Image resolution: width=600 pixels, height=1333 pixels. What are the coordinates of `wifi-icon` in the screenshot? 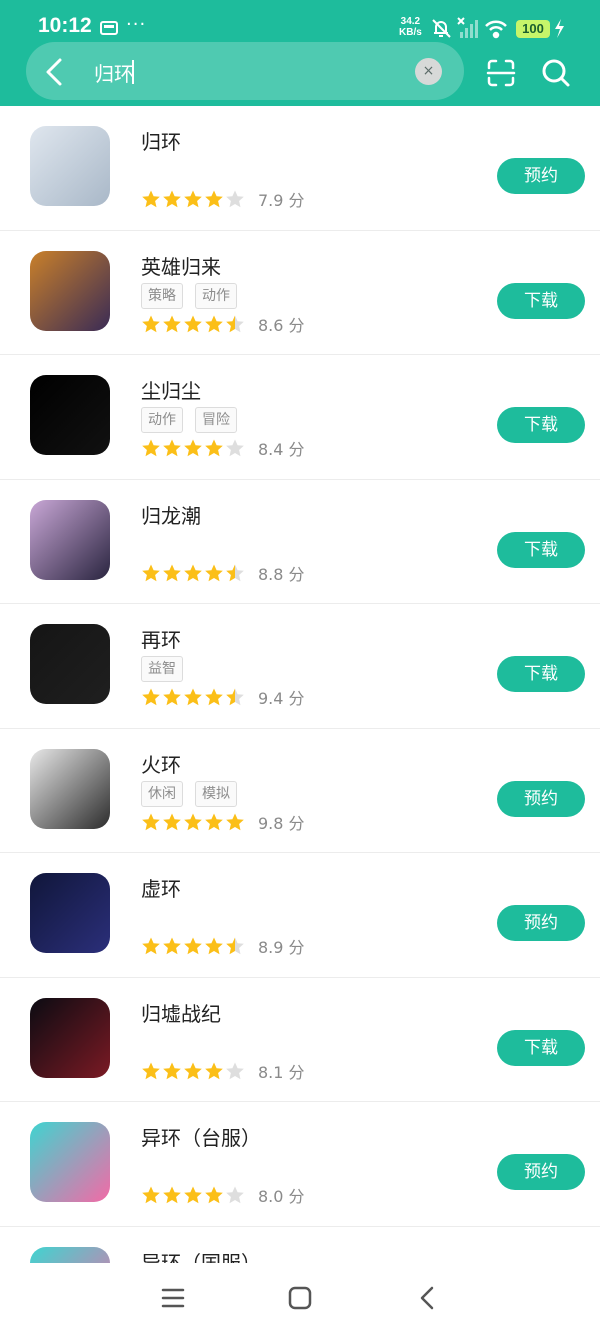 It's located at (496, 29).